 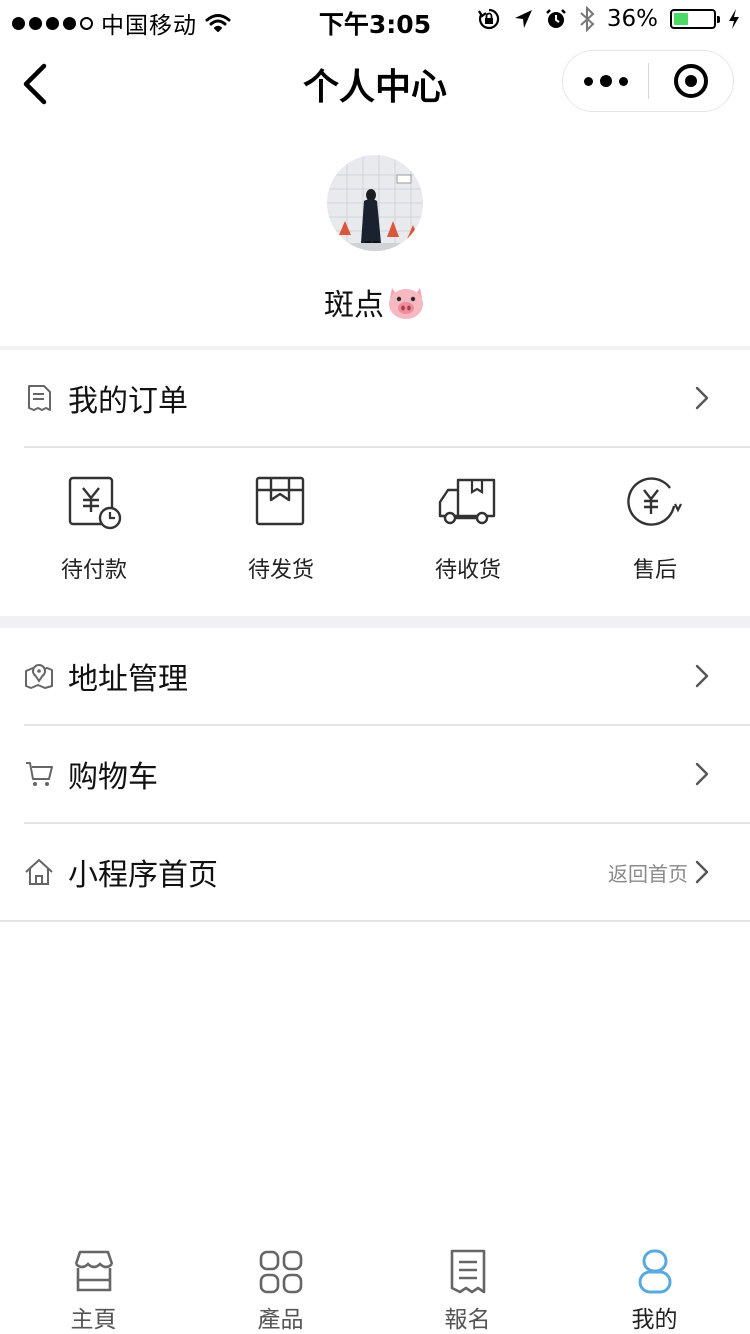 What do you see at coordinates (605, 81) in the screenshot?
I see `more-dots-icon` at bounding box center [605, 81].